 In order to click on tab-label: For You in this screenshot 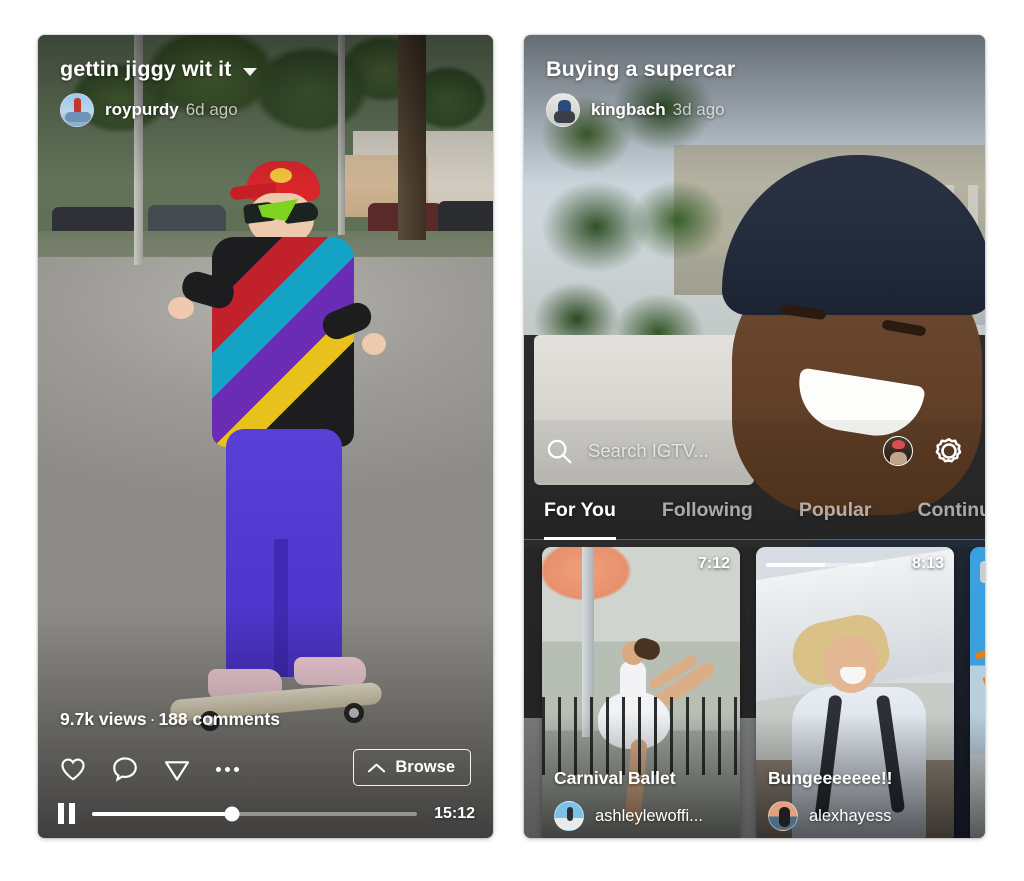, I will do `click(580, 510)`.